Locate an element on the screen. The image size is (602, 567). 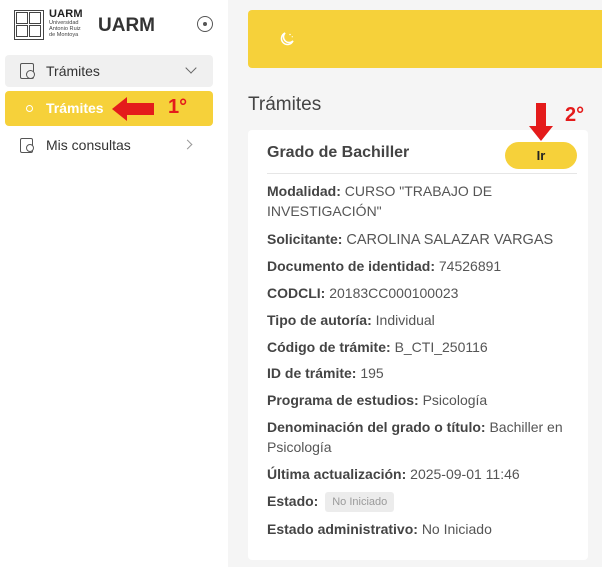
field-value: No Iniciado is located at coordinates (456, 529).